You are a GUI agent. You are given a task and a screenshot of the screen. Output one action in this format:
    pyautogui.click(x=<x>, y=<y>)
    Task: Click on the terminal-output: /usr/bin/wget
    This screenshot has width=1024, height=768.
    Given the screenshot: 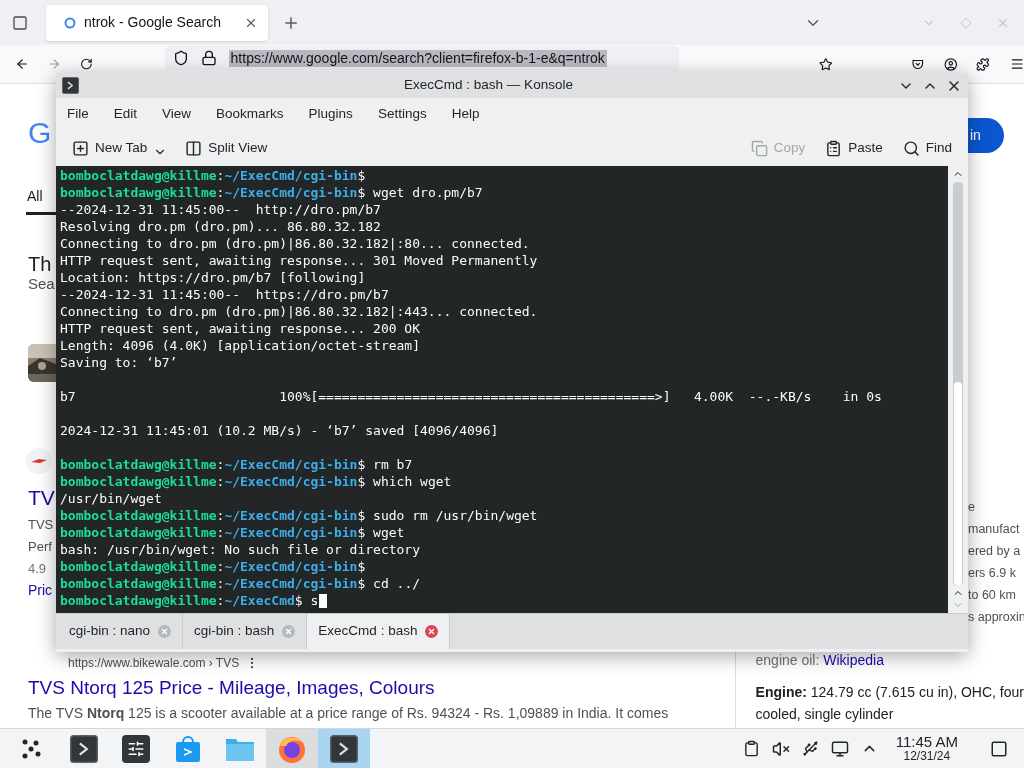 What is the action you would take?
    pyautogui.click(x=111, y=498)
    